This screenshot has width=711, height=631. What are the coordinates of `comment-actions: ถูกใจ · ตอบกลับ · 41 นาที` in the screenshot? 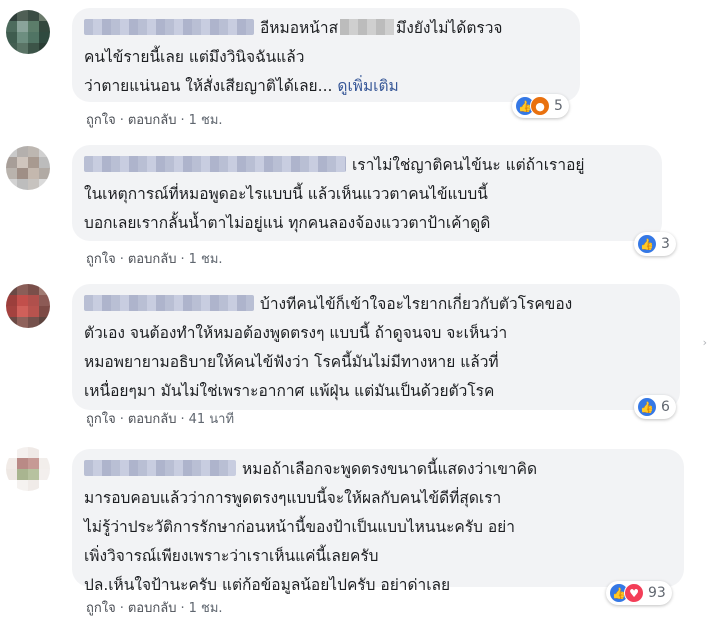 It's located at (160, 418).